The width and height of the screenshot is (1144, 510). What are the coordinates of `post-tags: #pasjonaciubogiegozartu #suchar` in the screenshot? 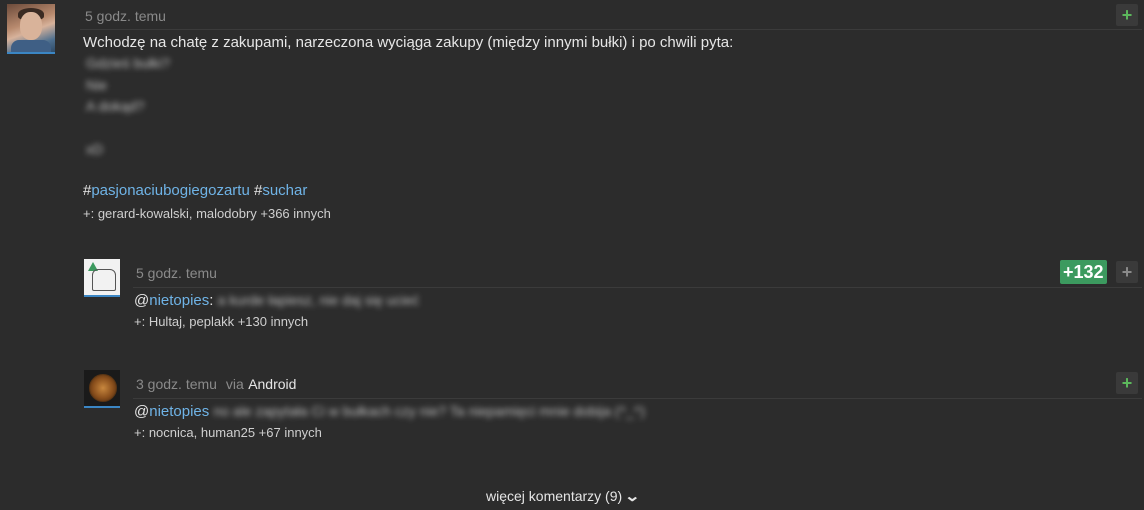 It's located at (195, 190).